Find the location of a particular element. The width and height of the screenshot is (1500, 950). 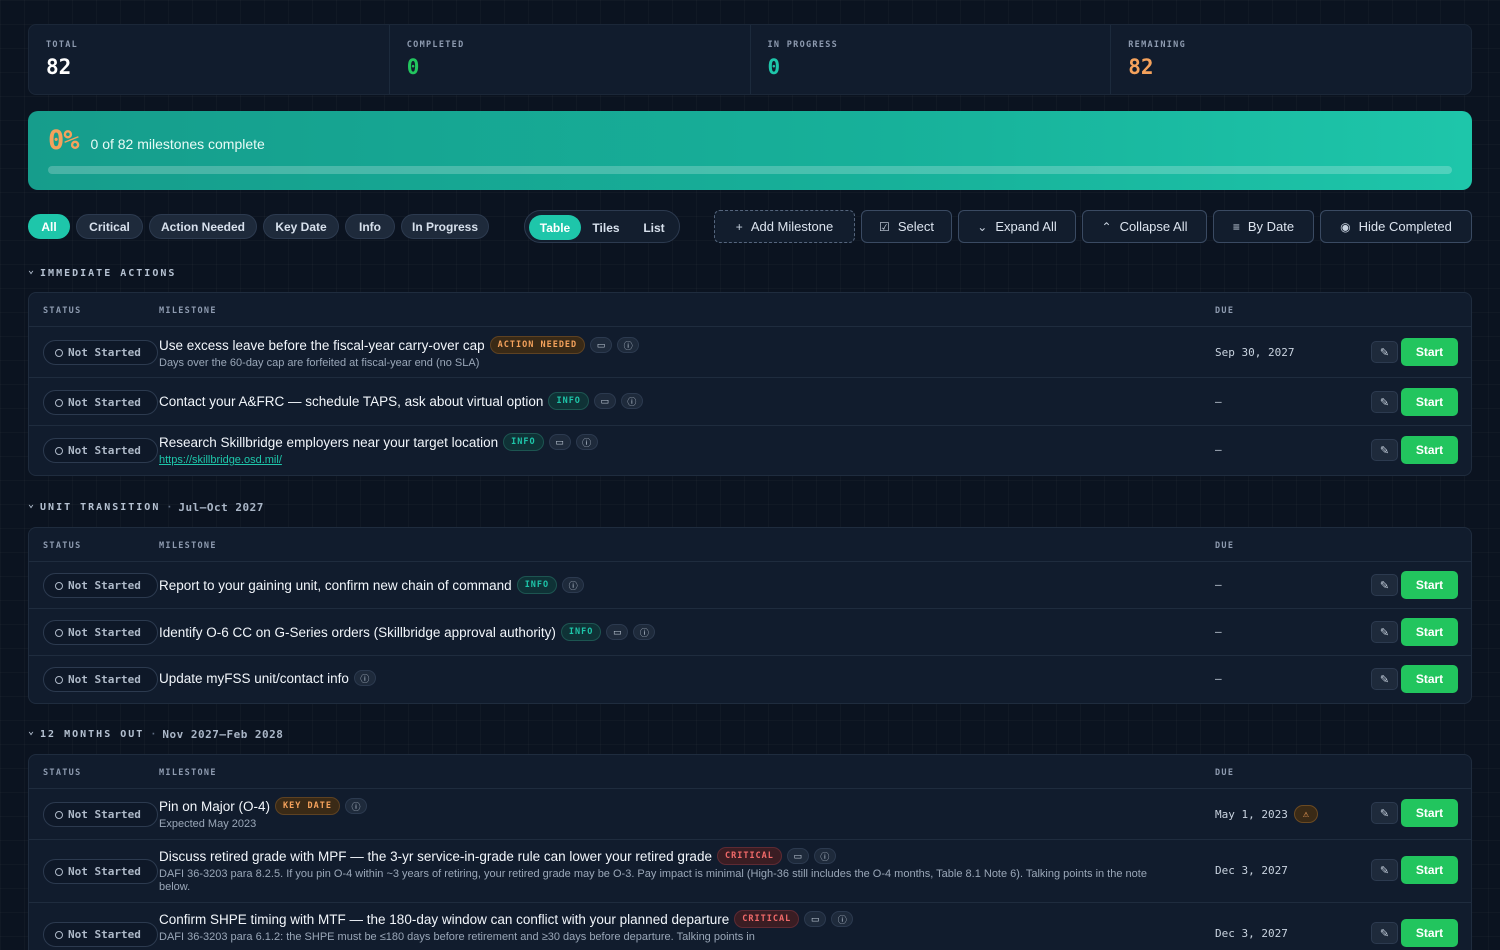

milestone-title-line: Update myFSS unit/contact info ⓘ is located at coordinates (665, 678).